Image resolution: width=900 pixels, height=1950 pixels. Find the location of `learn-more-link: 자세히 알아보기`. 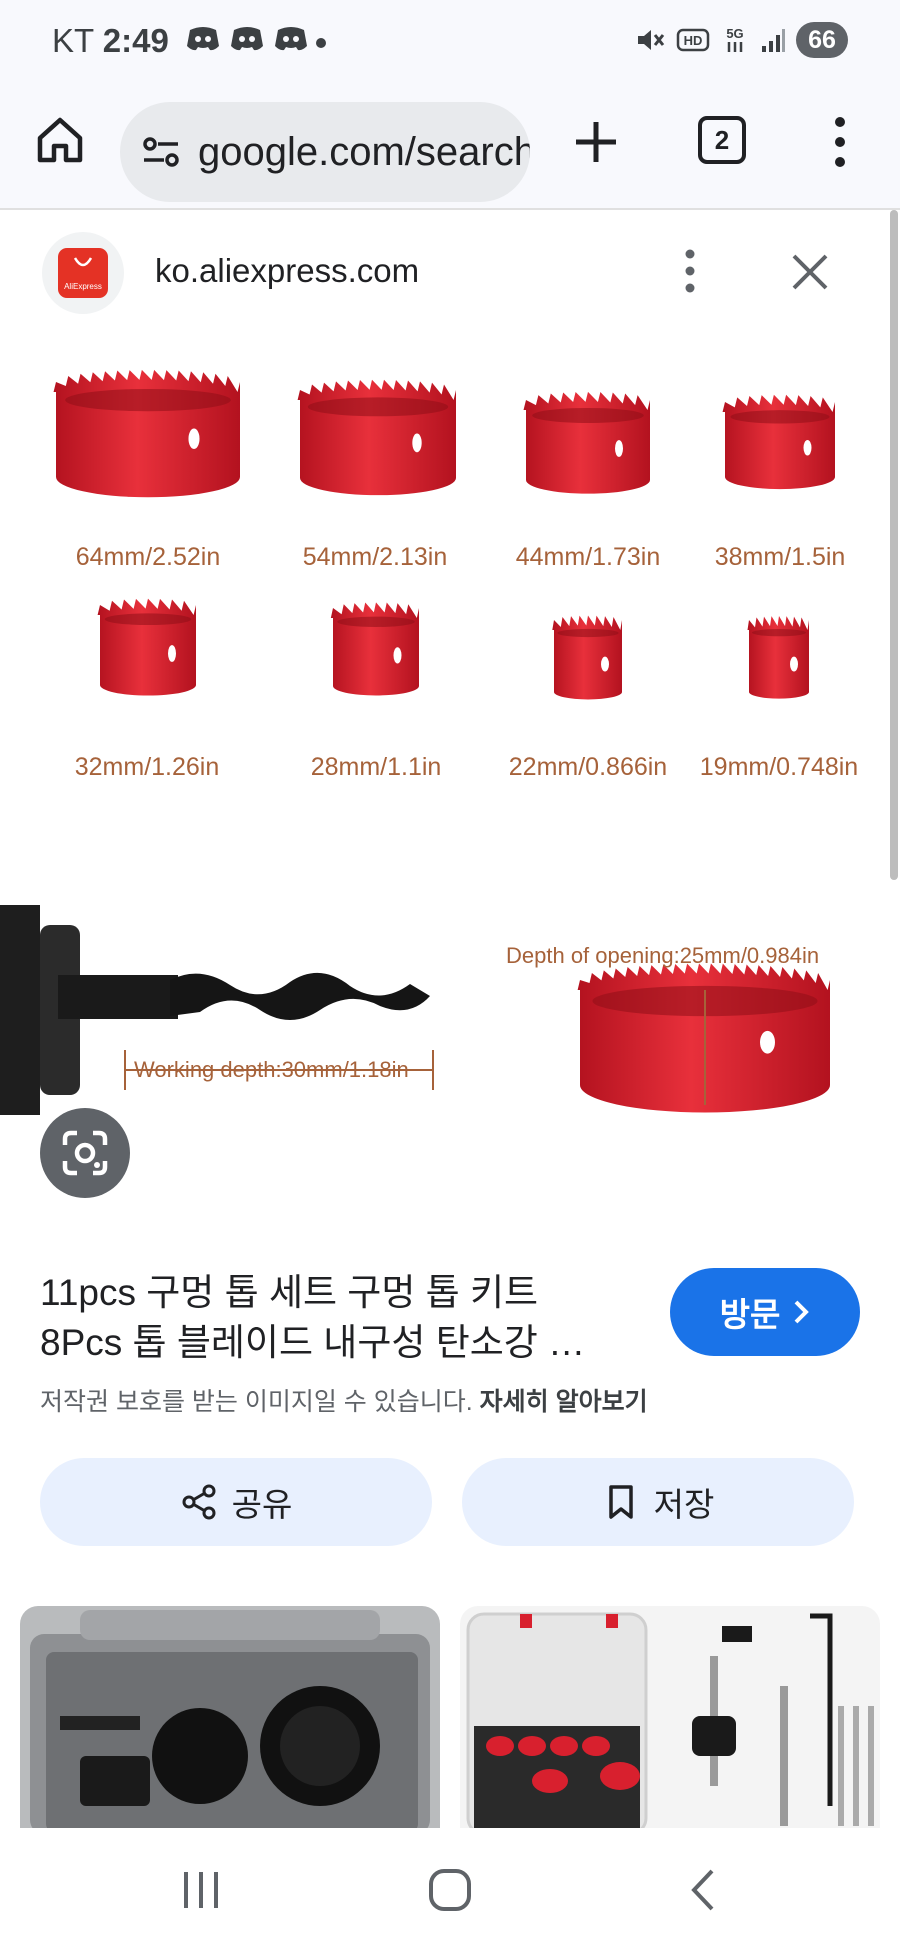

learn-more-link: 자세히 알아보기 is located at coordinates (564, 1402).